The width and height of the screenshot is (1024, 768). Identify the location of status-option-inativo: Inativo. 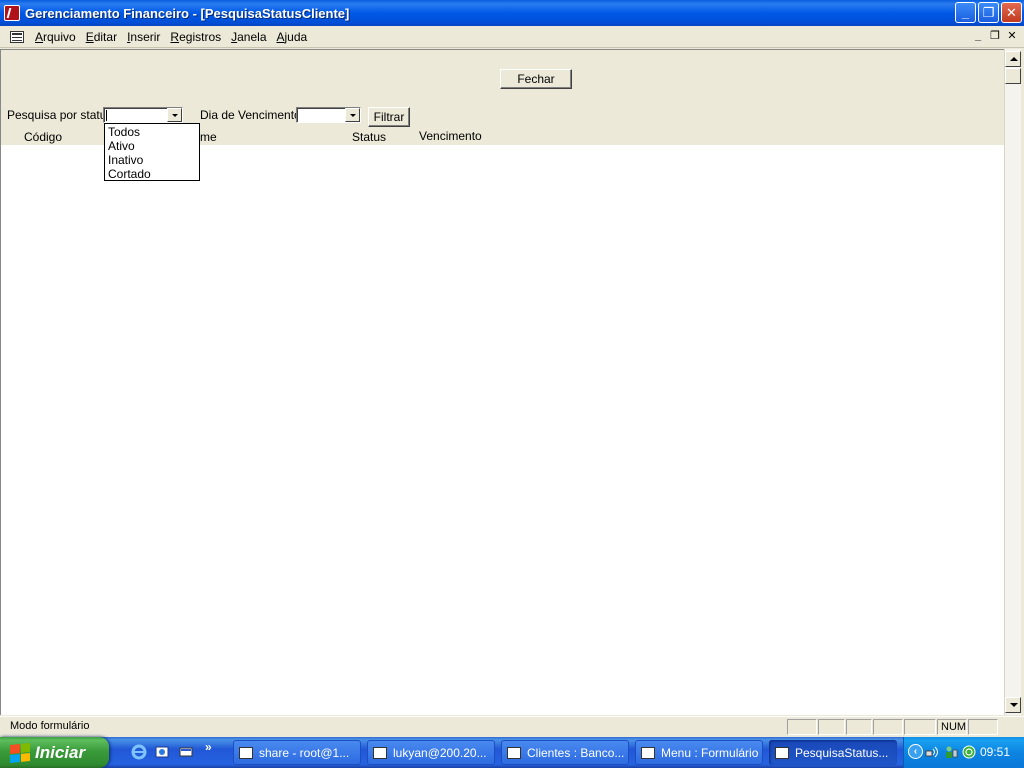
(152, 160).